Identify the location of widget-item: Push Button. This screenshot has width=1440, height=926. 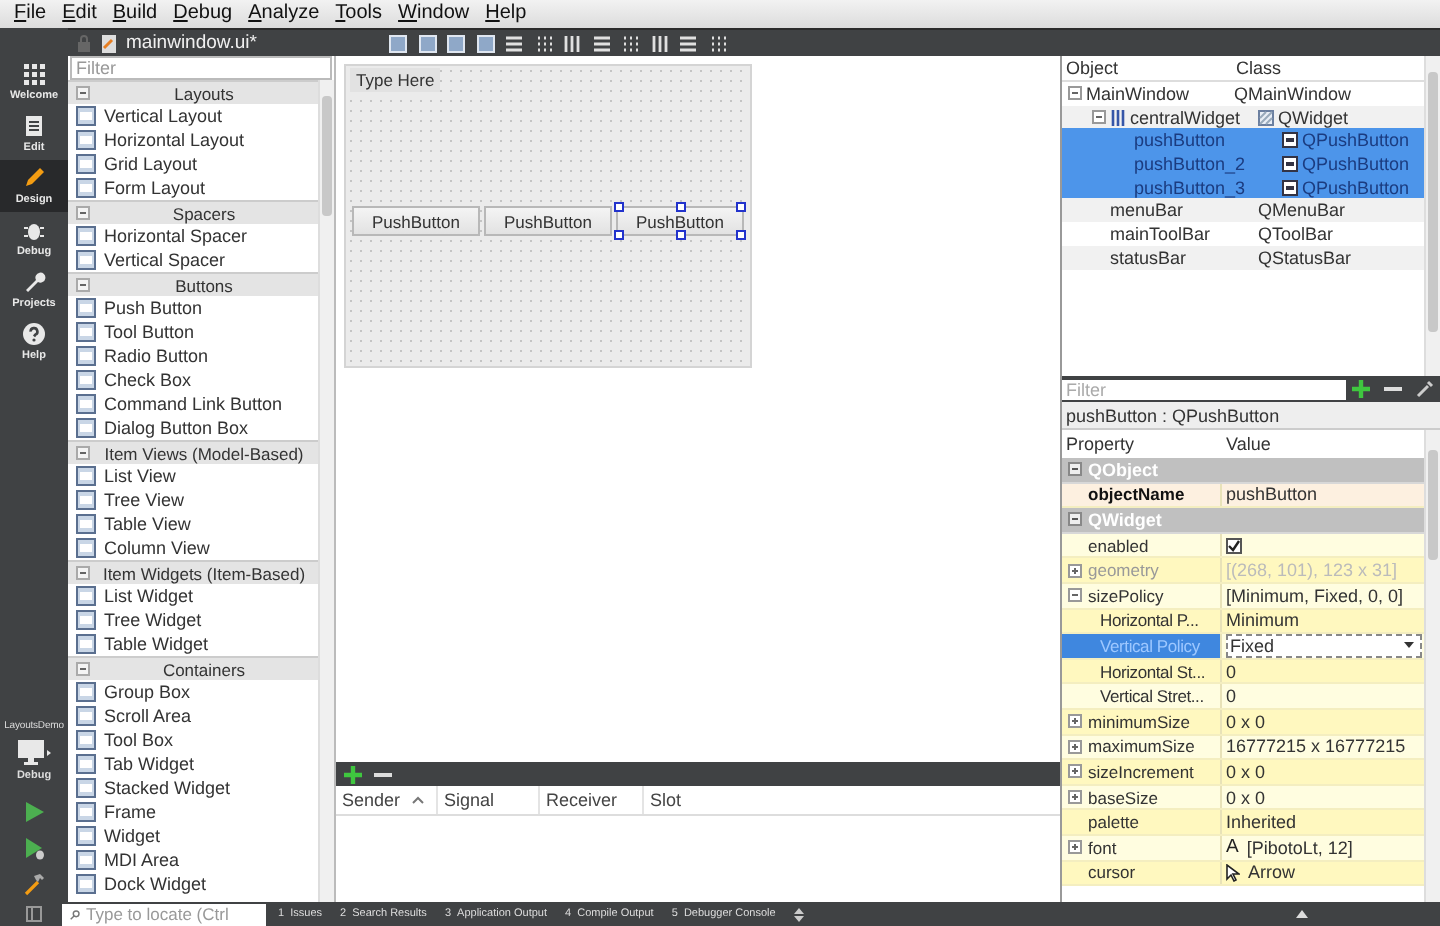
(153, 308).